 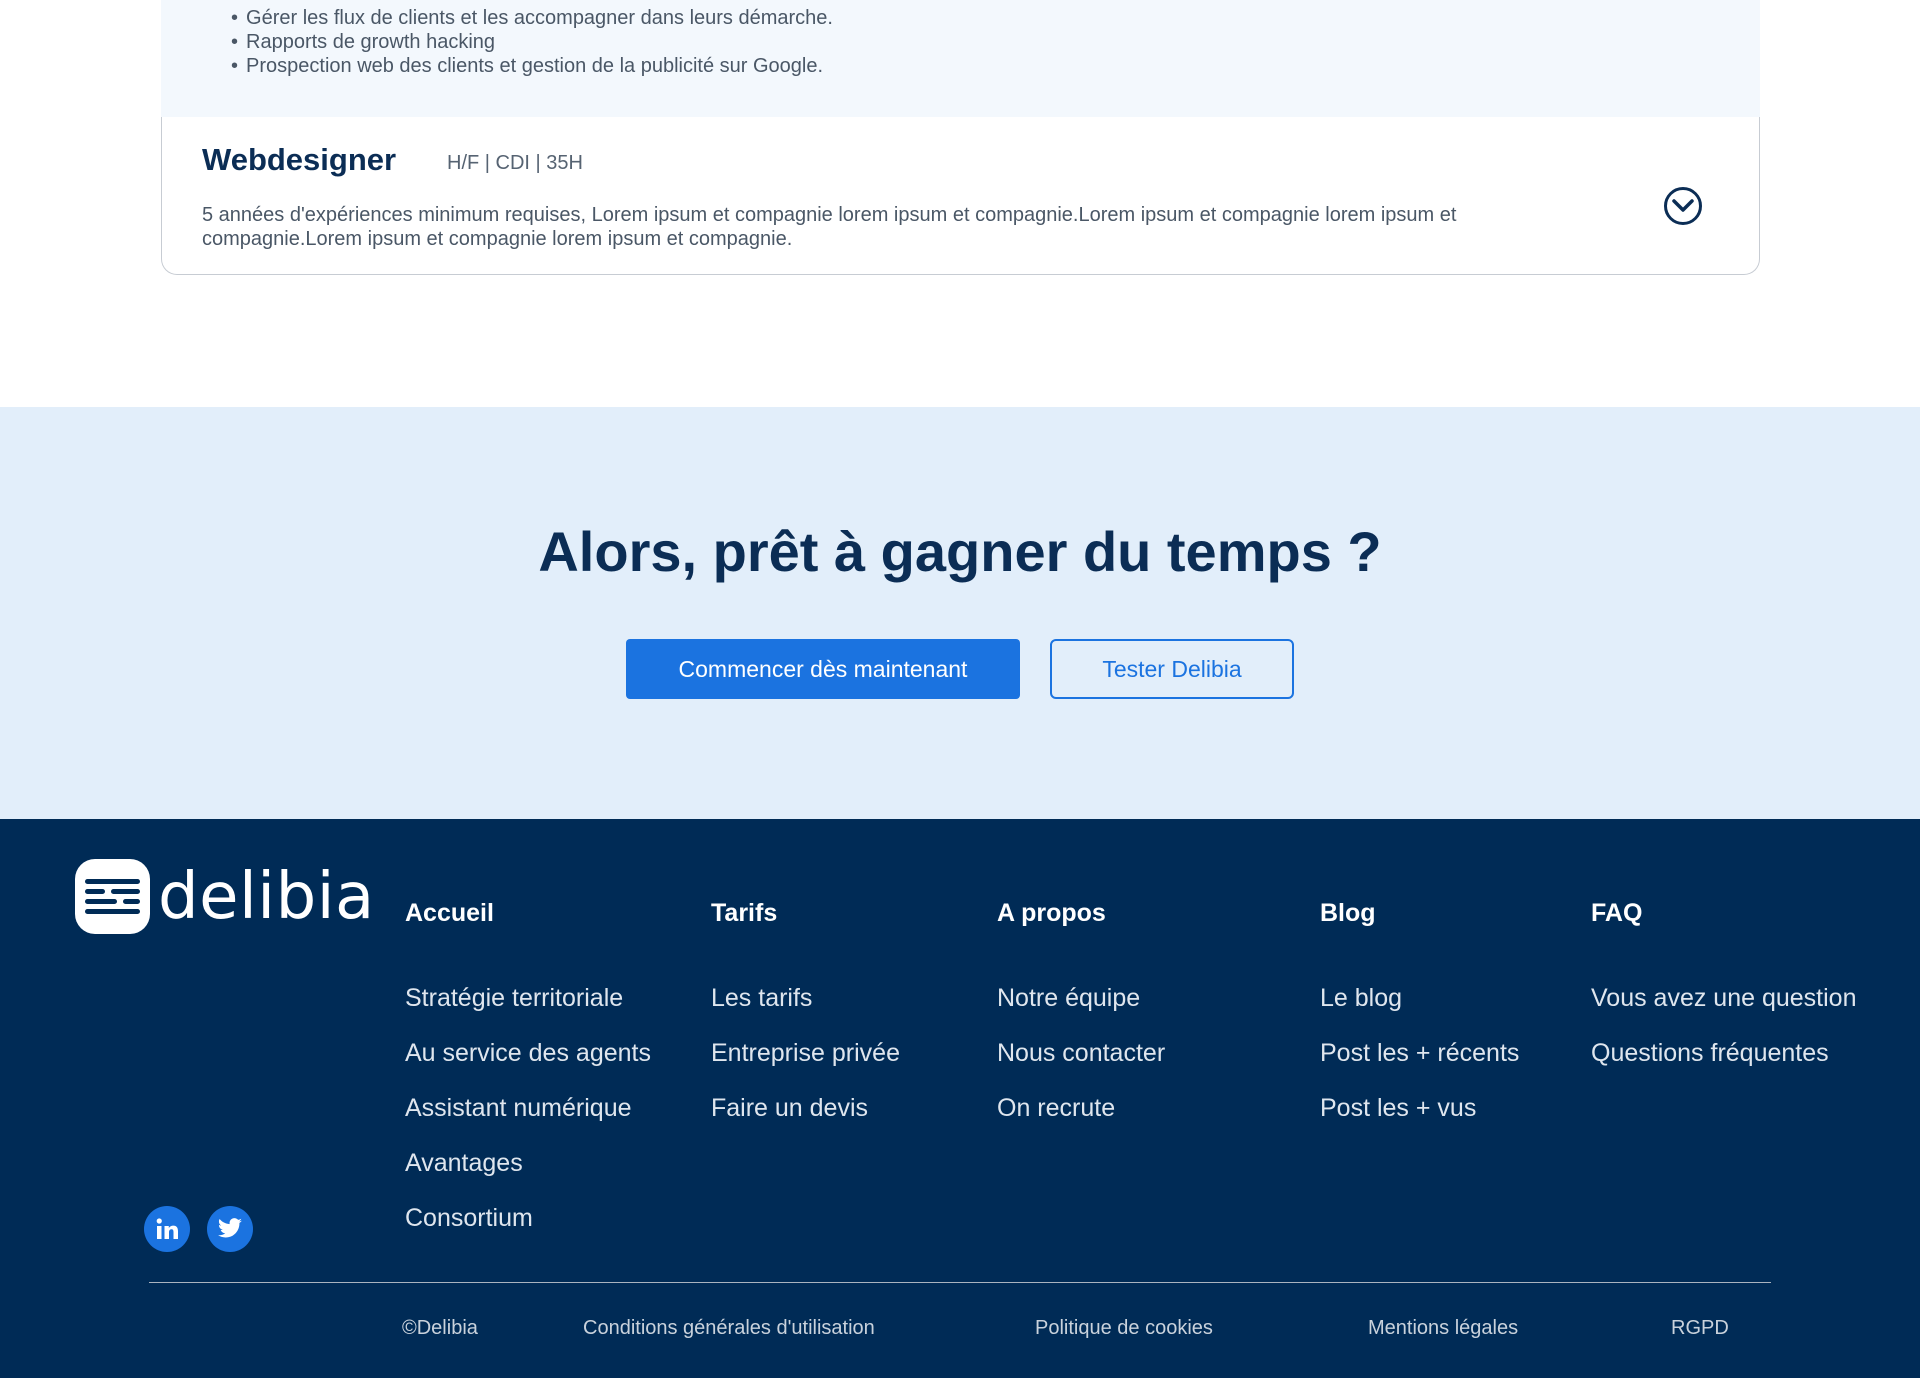 I want to click on footer-link: Consortium, so click(x=528, y=1230).